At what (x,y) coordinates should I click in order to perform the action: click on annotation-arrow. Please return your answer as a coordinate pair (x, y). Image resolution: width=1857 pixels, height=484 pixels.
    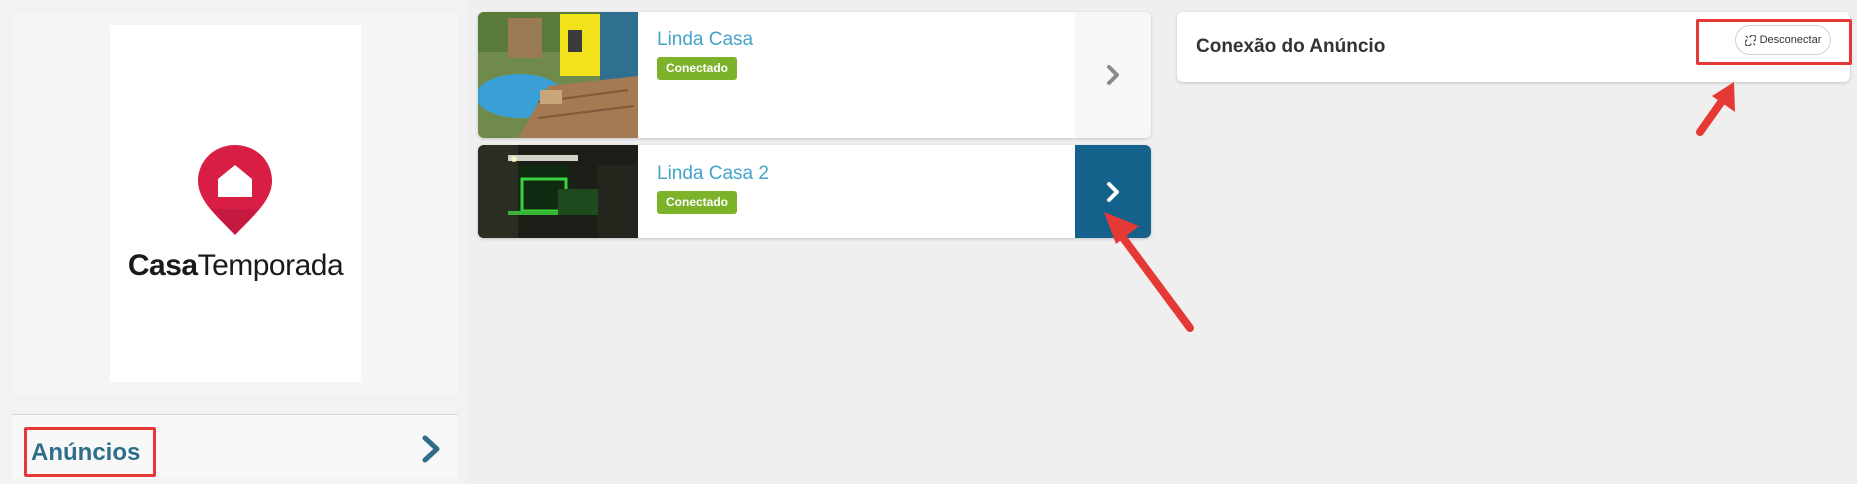
    Looking at the image, I should click on (1715, 109).